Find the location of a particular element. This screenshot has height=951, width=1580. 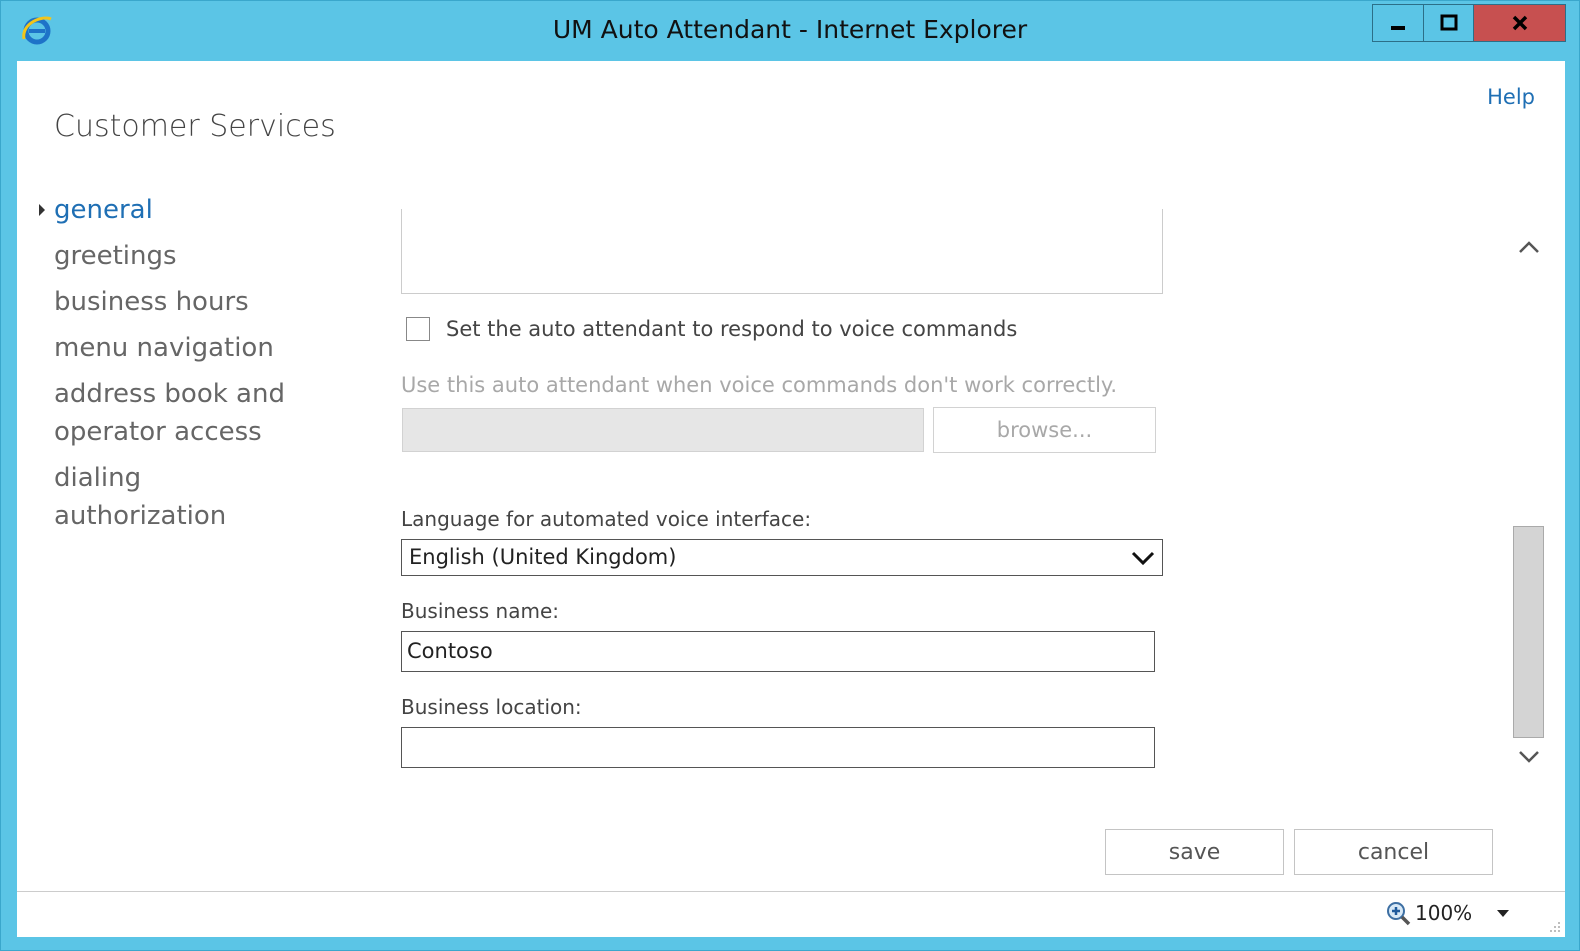

maximize-icon is located at coordinates (1448, 22).